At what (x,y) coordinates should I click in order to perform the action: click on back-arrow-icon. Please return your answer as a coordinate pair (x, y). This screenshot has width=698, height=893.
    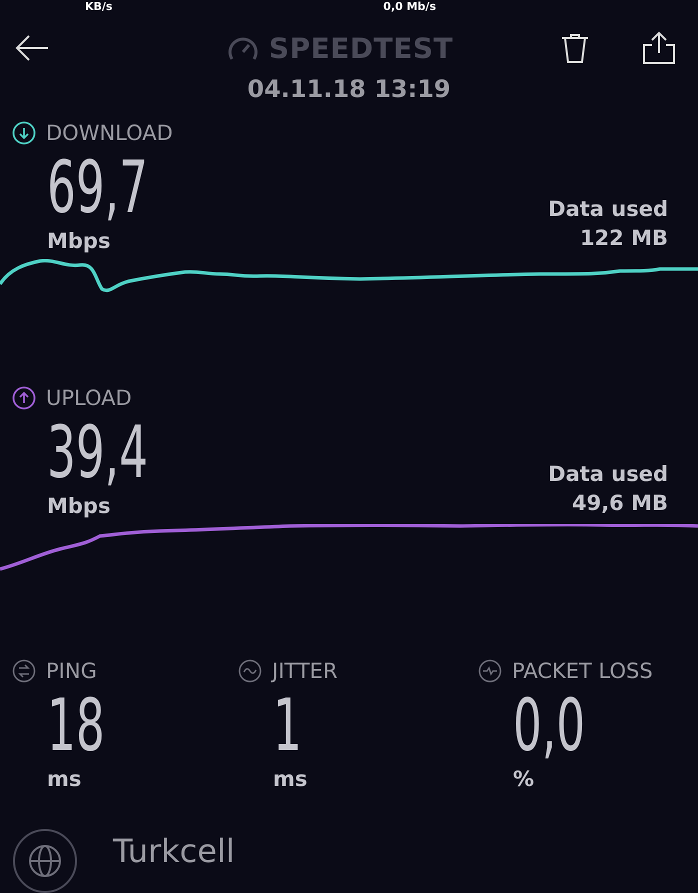
    Looking at the image, I should click on (32, 48).